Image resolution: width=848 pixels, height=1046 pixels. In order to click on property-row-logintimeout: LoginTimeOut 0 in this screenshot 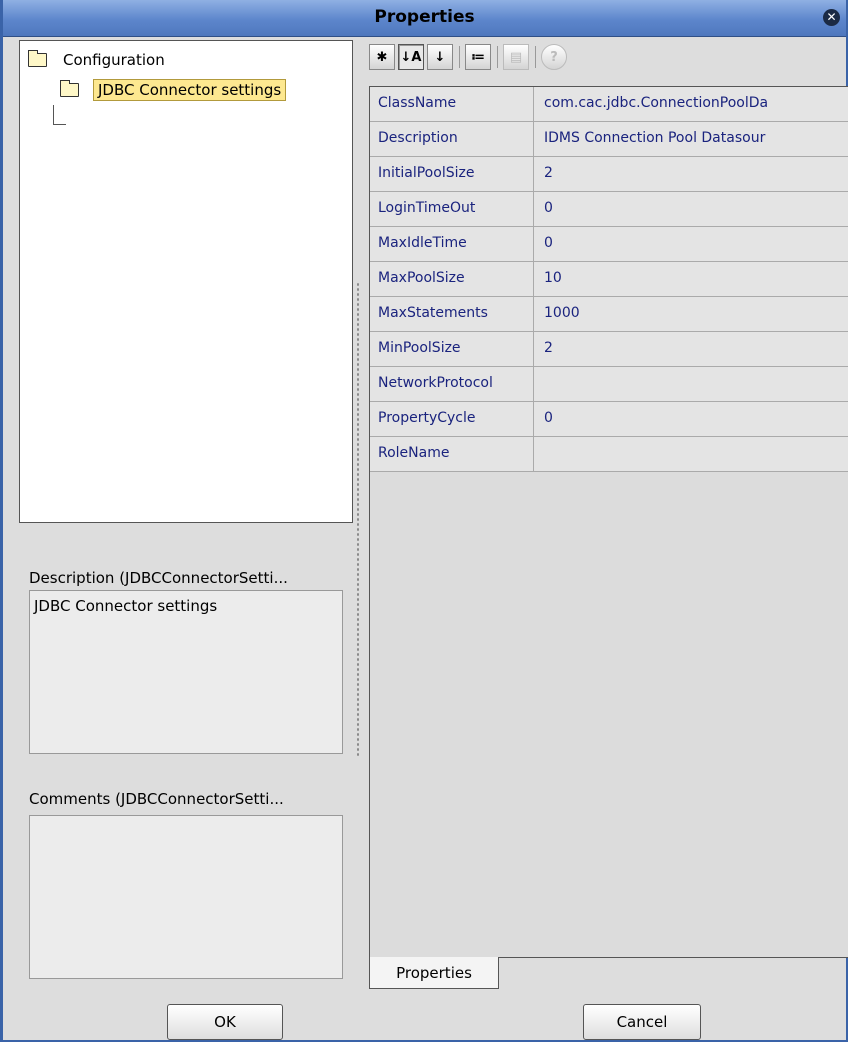, I will do `click(609, 209)`.